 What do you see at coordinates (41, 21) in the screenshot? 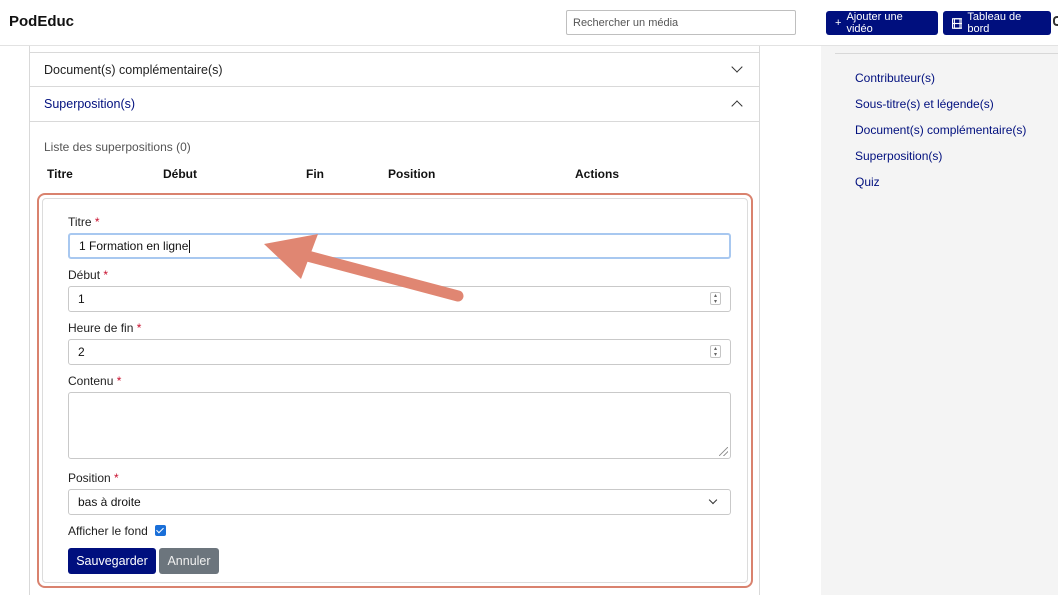
I see `brand-logo: PodEduc` at bounding box center [41, 21].